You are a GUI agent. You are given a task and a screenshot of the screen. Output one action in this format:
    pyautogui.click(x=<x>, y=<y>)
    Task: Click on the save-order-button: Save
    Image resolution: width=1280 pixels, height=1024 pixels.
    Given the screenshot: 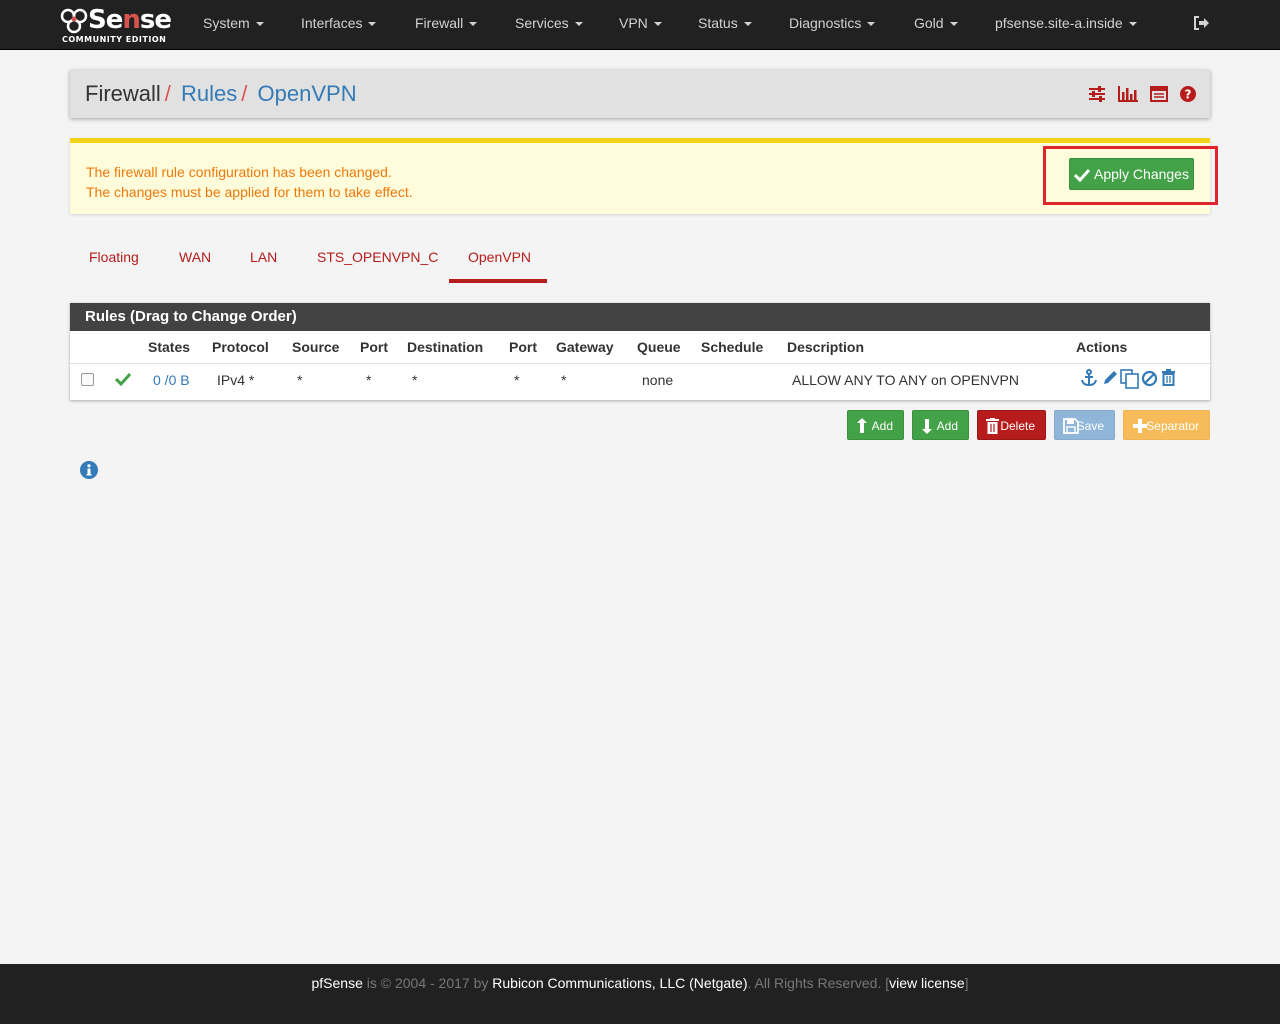 What is the action you would take?
    pyautogui.click(x=1084, y=425)
    